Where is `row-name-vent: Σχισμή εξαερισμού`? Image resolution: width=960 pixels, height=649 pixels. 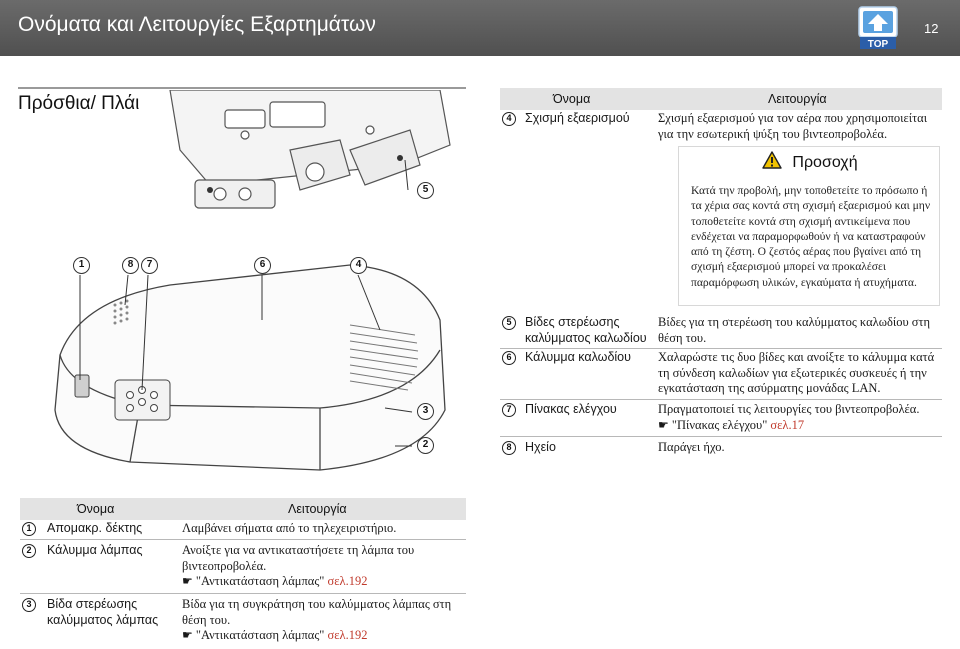 row-name-vent: Σχισμή εξαερισμού is located at coordinates (577, 118).